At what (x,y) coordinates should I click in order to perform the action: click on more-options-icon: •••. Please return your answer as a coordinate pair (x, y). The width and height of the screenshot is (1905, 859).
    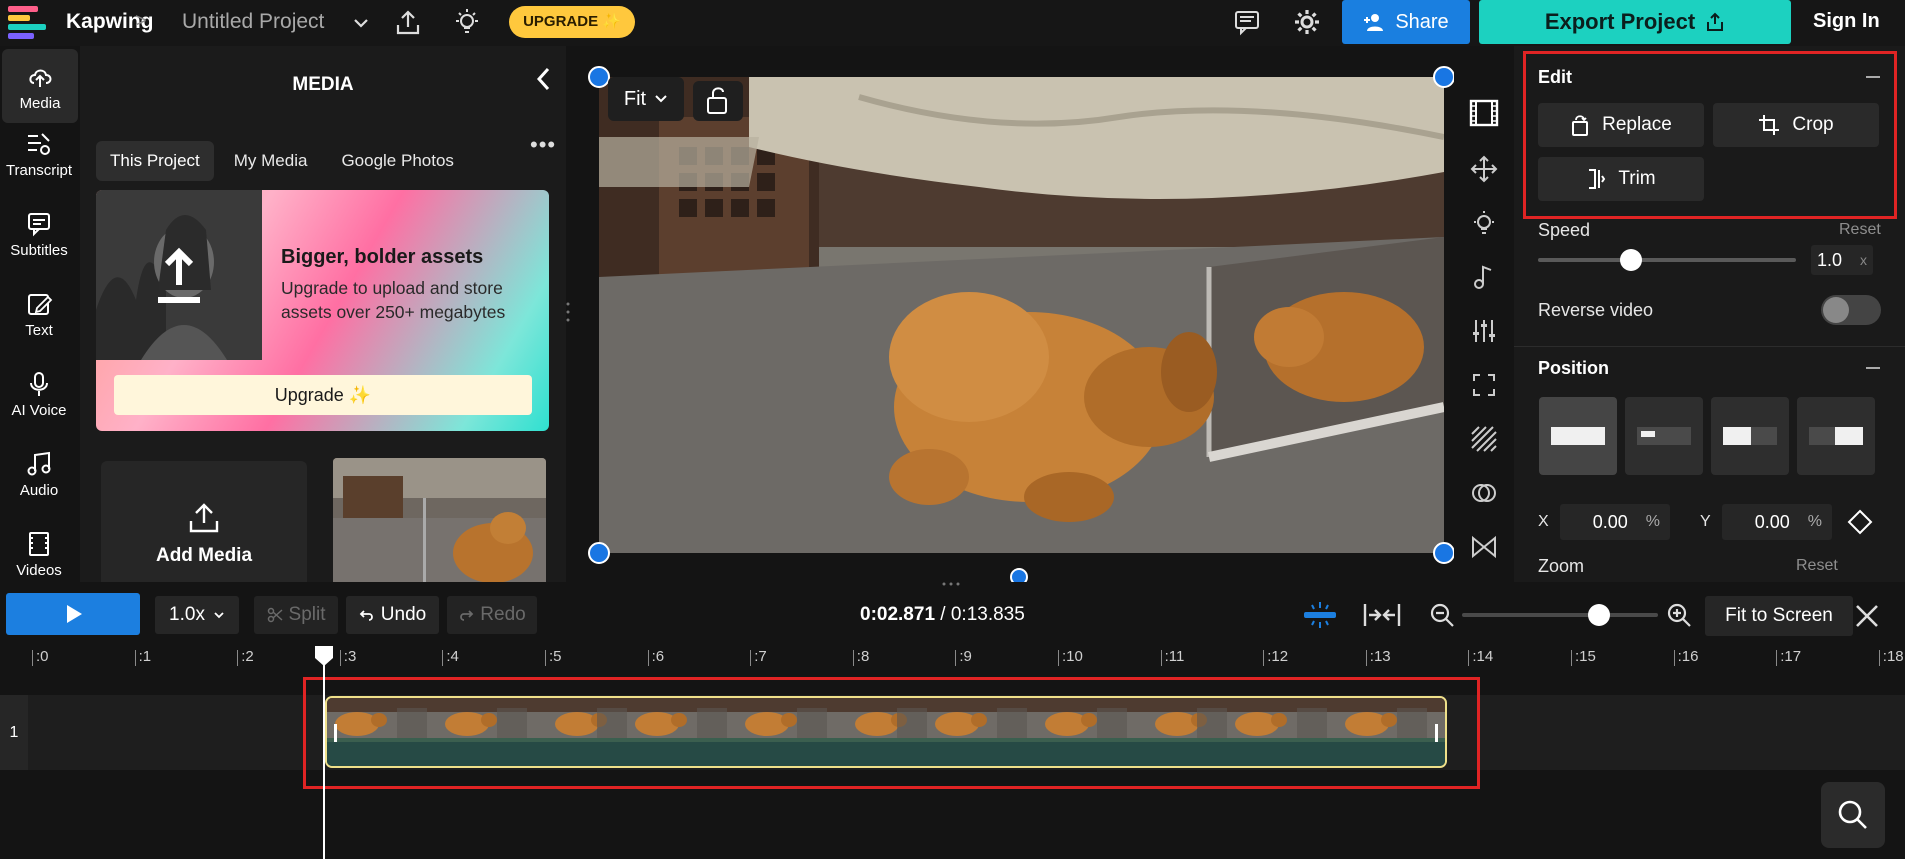
    Looking at the image, I should click on (543, 145).